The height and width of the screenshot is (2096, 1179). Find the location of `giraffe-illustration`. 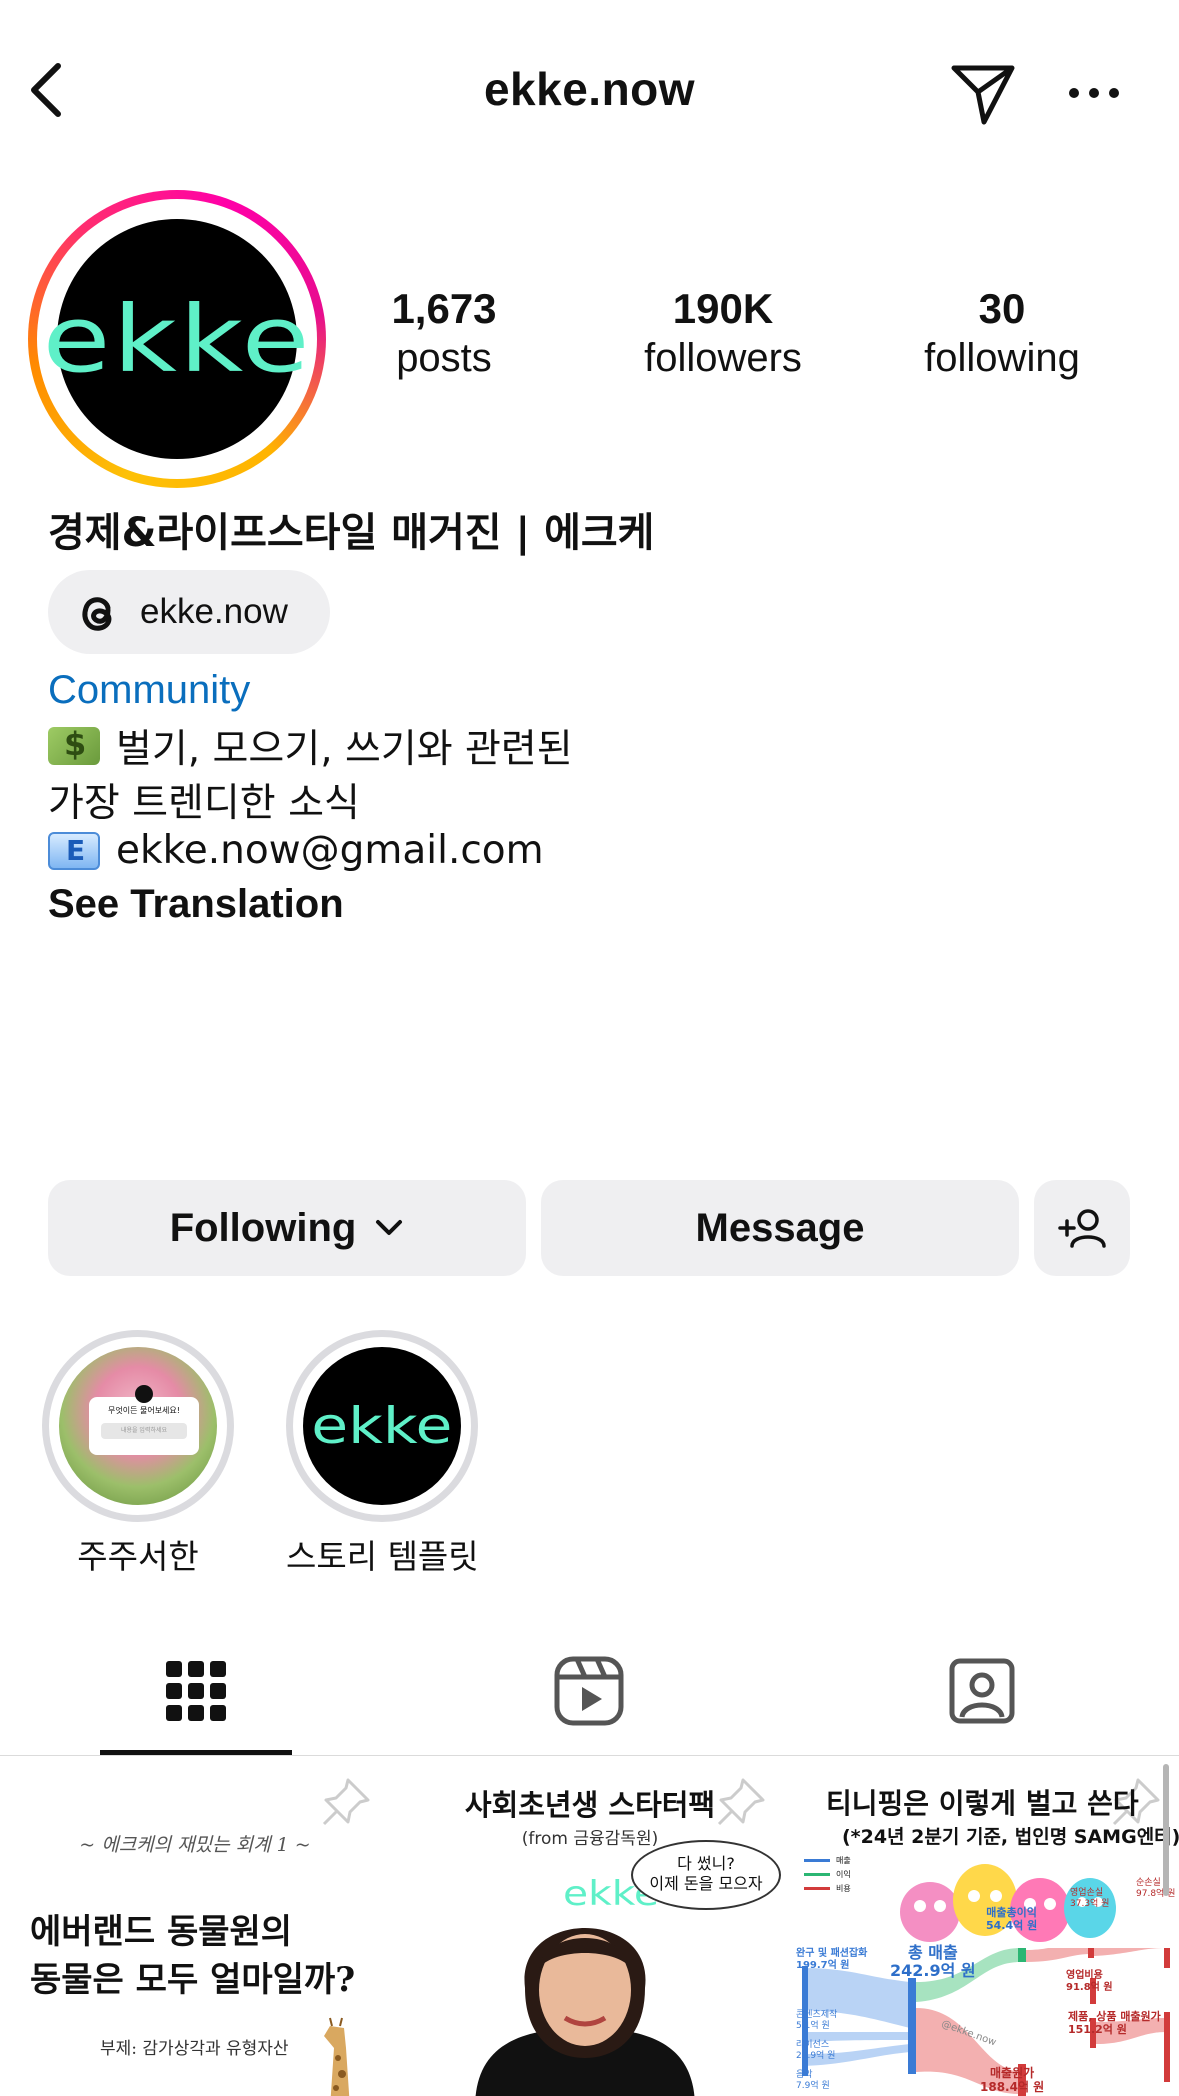

giraffe-illustration is located at coordinates (337, 2056).